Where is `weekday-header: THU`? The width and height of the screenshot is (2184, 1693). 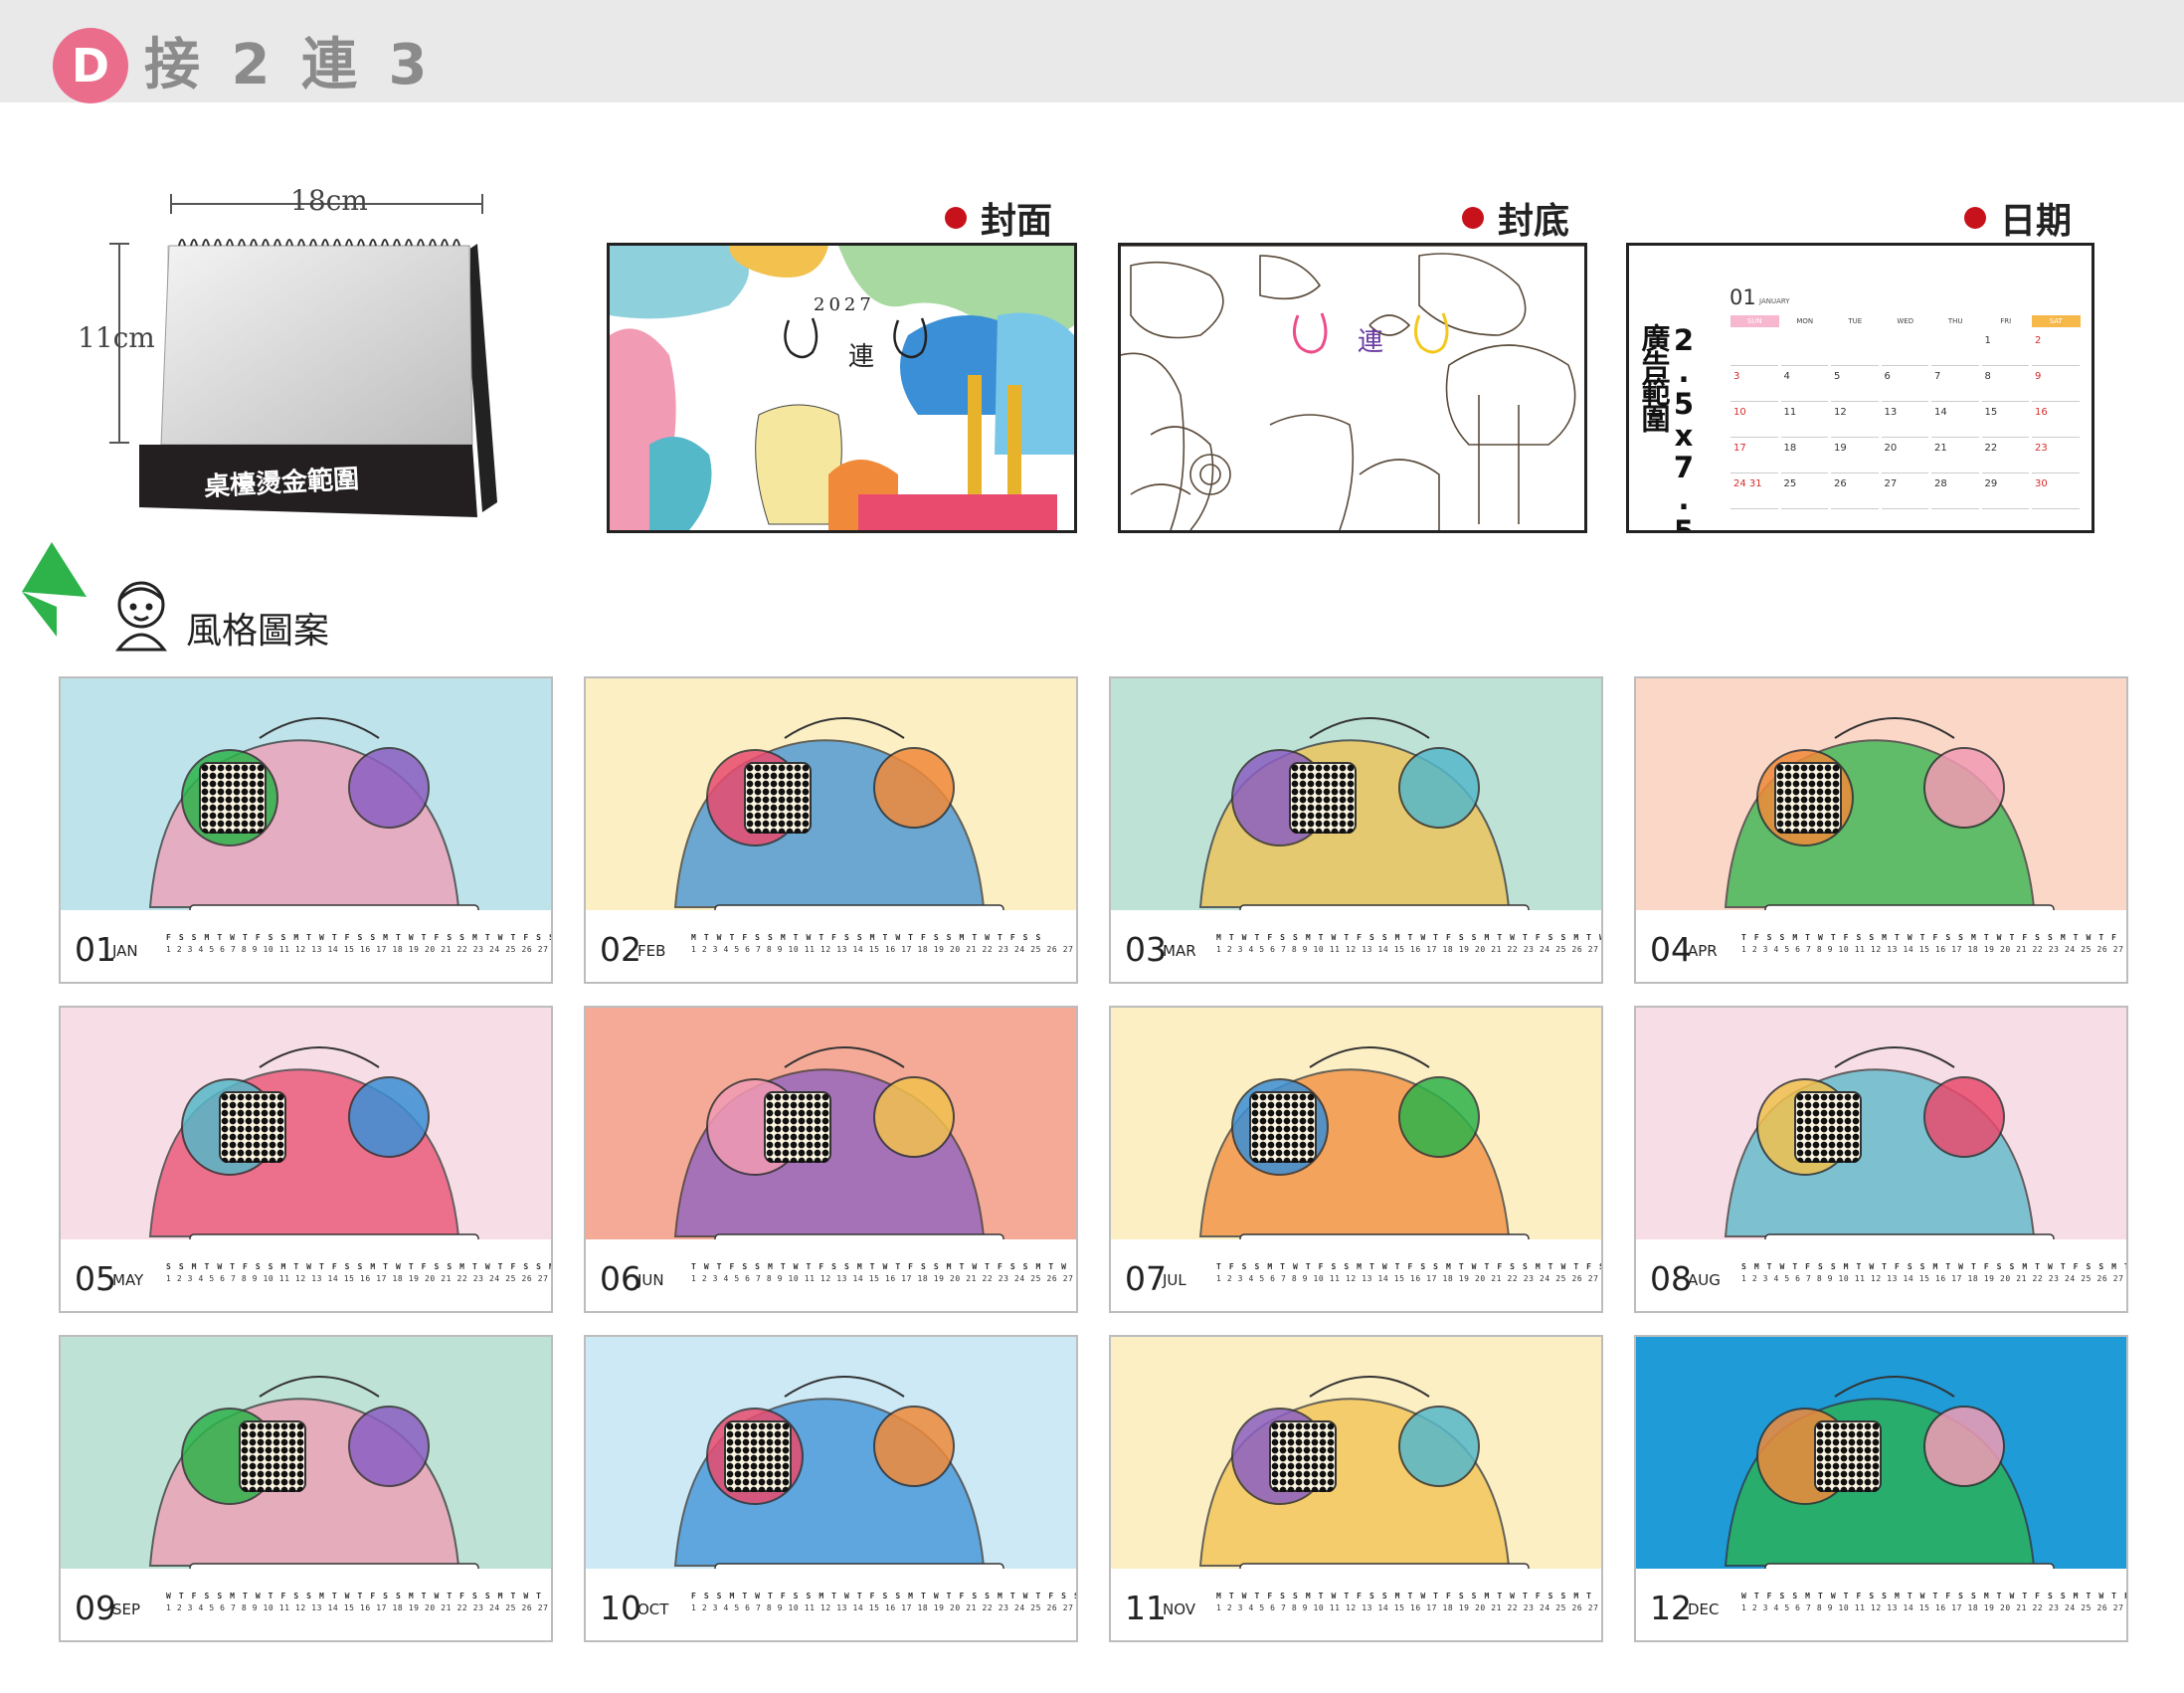 weekday-header: THU is located at coordinates (1955, 321).